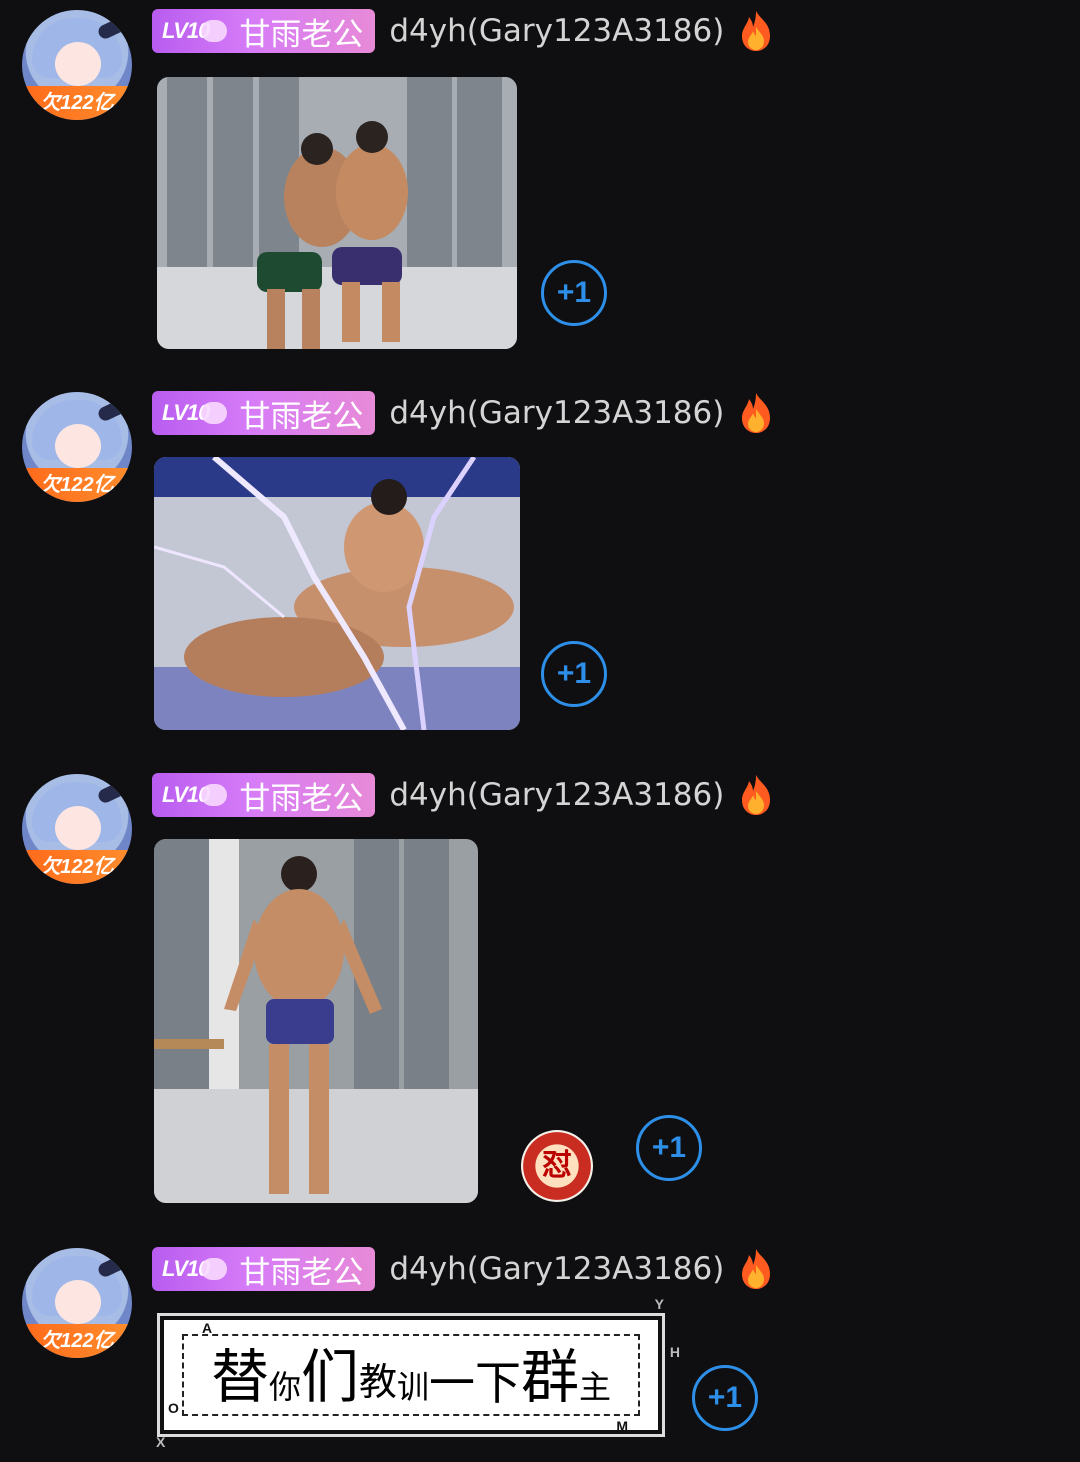 The width and height of the screenshot is (1080, 1462). I want to click on sticker-char: 主, so click(595, 1386).